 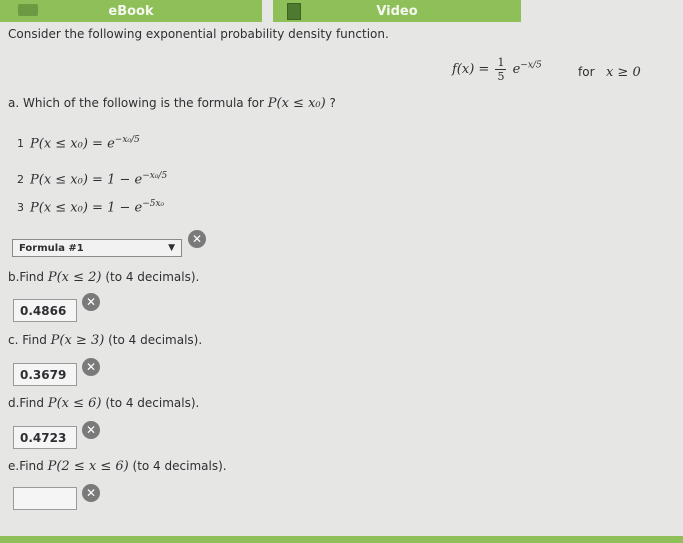 I want to click on option-3: 3 P(x ≤ x₀) = 1 − e−5x₀, so click(x=90, y=207).